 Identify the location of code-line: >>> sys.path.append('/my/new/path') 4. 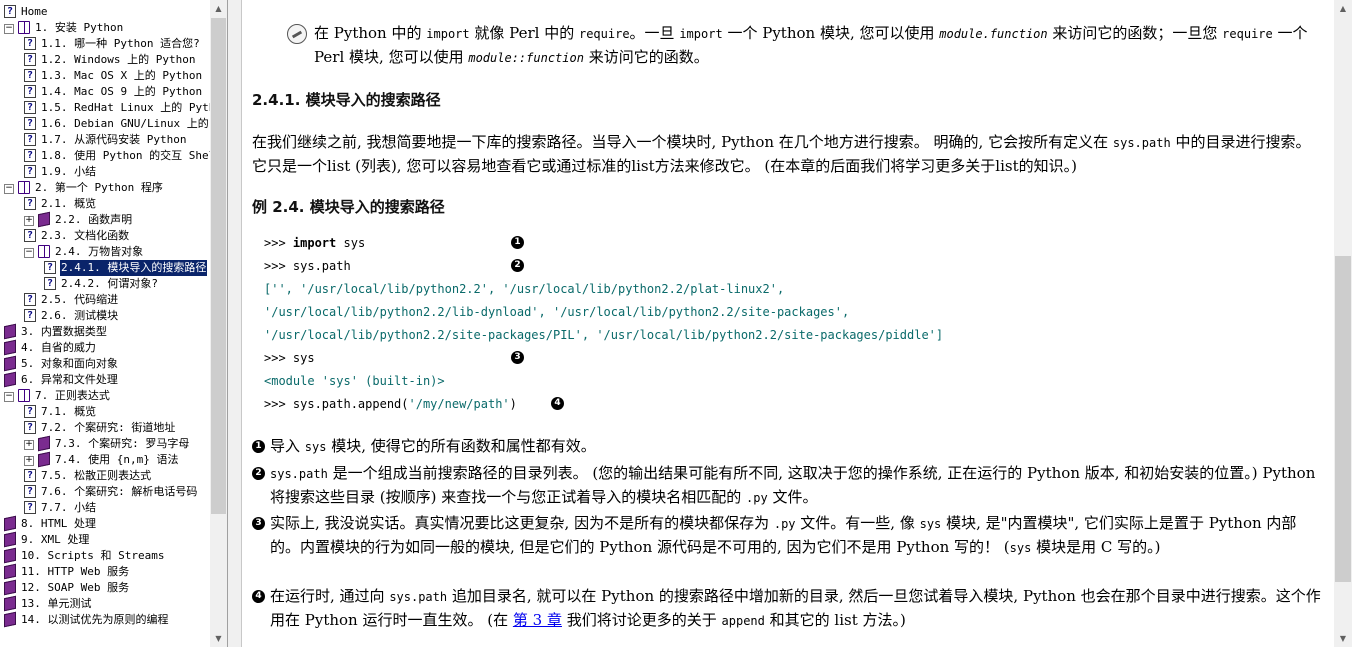
(664, 404).